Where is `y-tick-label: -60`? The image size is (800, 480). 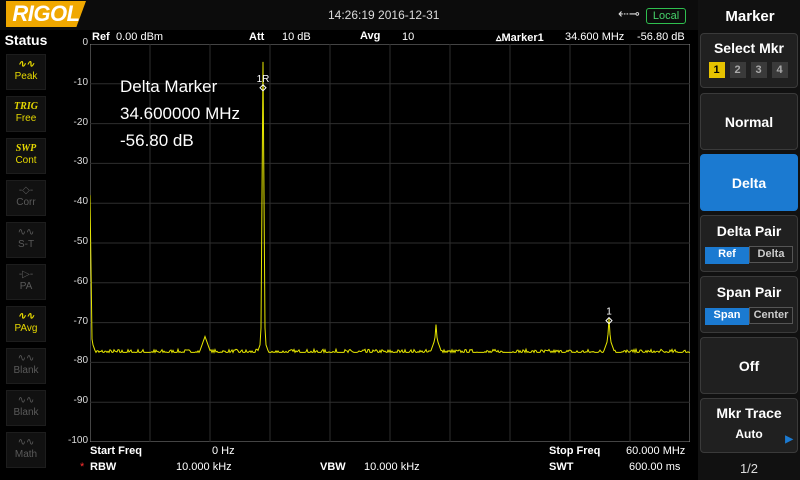
y-tick-label: -60 is located at coordinates (80, 281).